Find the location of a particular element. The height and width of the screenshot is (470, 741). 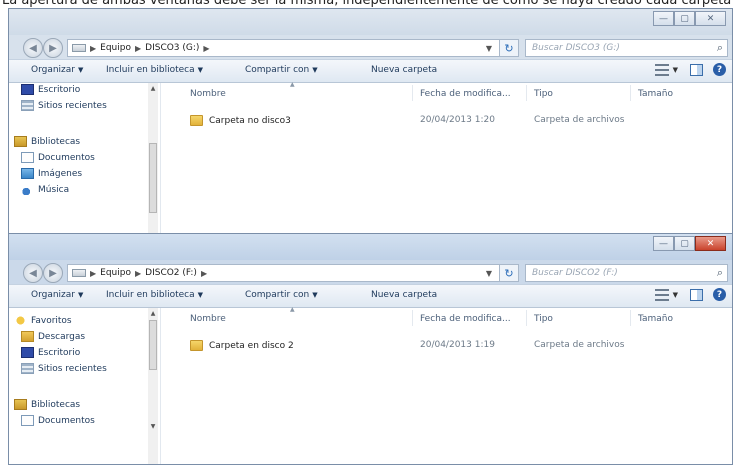

star-icon is located at coordinates (20, 320).